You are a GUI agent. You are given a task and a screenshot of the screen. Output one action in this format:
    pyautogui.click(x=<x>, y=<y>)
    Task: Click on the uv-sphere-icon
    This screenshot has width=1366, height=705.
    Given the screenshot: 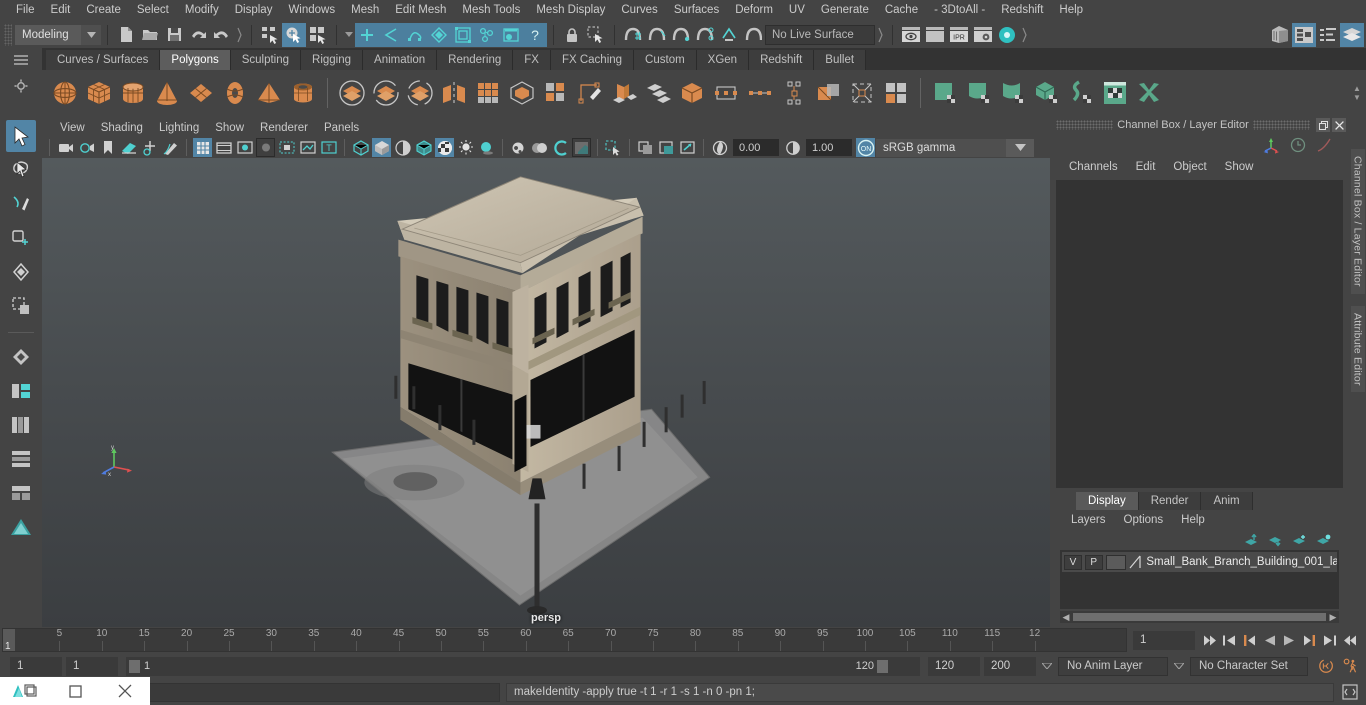 What is the action you would take?
    pyautogui.click(x=1013, y=93)
    